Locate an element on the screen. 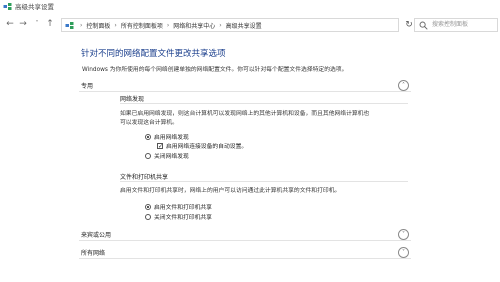 The image size is (500, 282). recent-locations-chevron-icon: ˅ is located at coordinates (37, 24).